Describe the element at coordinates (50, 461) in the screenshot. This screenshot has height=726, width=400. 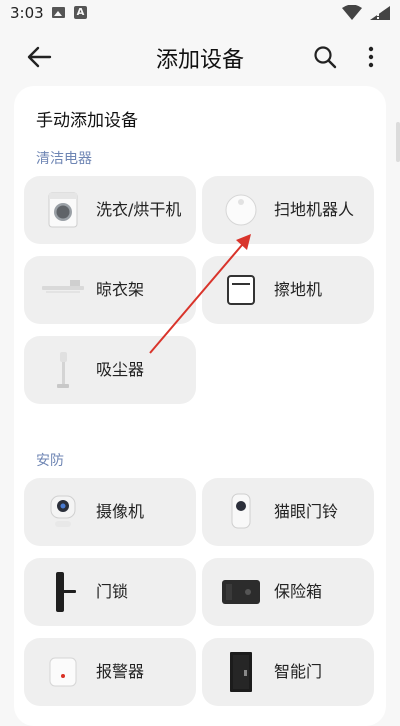
I see `section-label-security: 安防` at that location.